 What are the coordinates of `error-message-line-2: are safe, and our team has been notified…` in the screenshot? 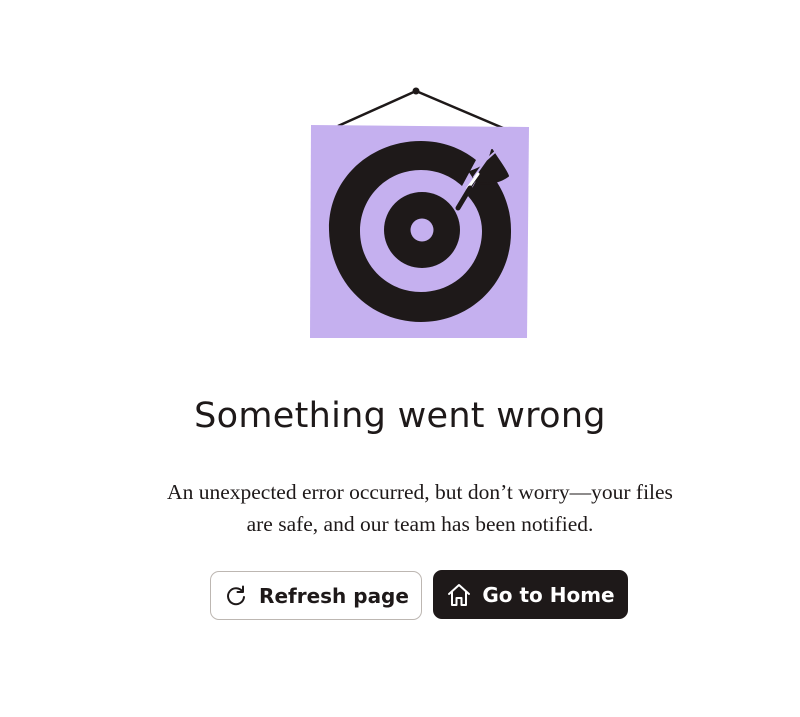 It's located at (420, 524).